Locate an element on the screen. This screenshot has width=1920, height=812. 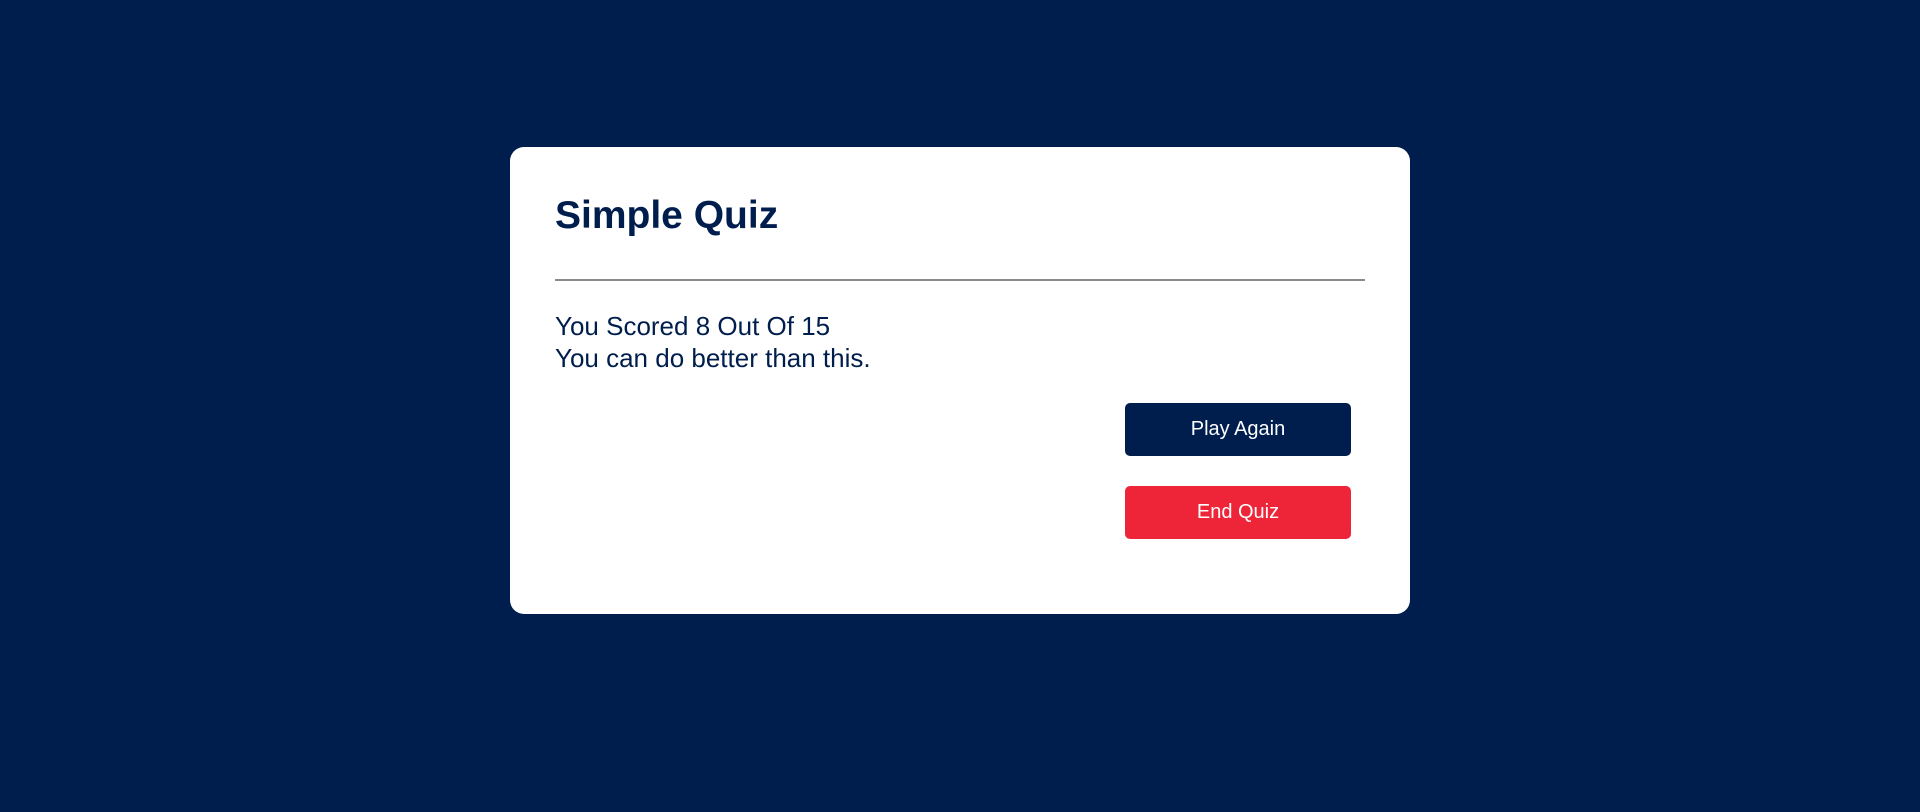
score-text: You Scored 8 Out Of 15 is located at coordinates (693, 326).